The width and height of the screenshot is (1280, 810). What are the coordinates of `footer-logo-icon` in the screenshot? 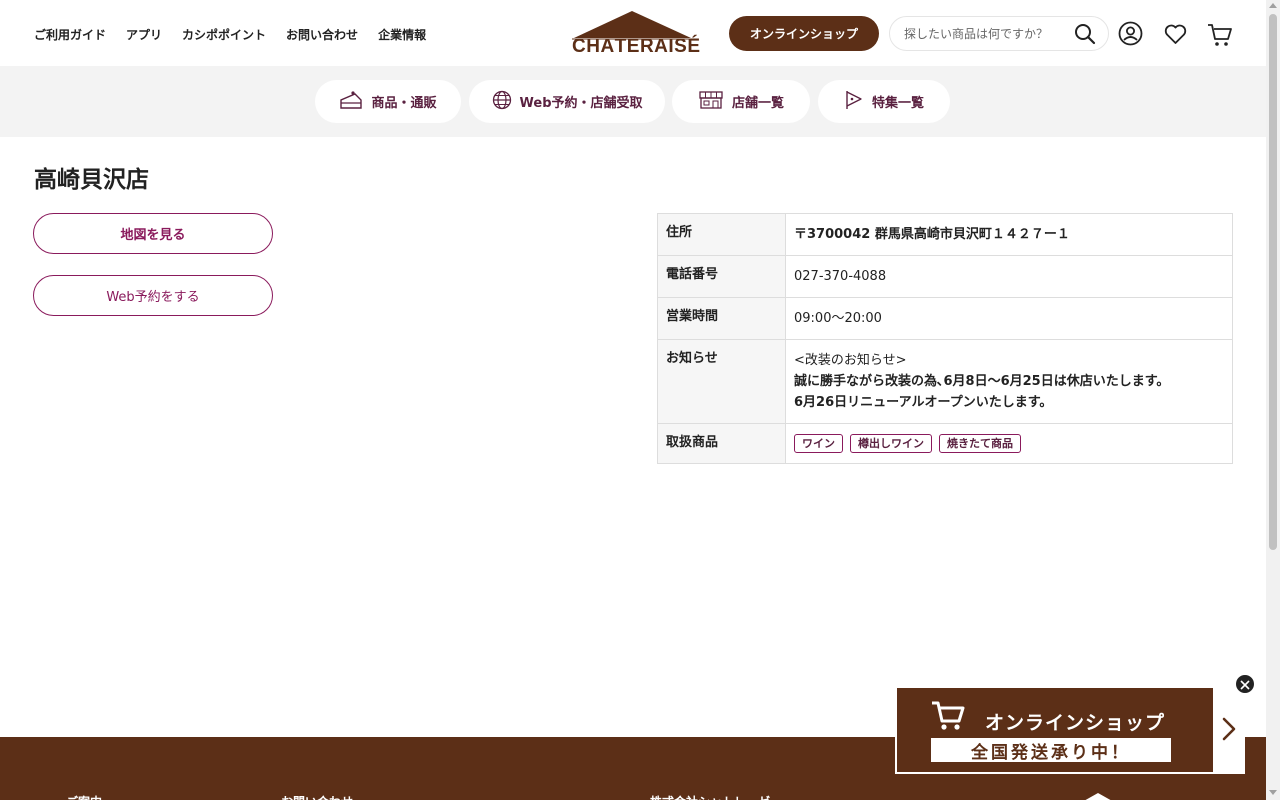 It's located at (1098, 797).